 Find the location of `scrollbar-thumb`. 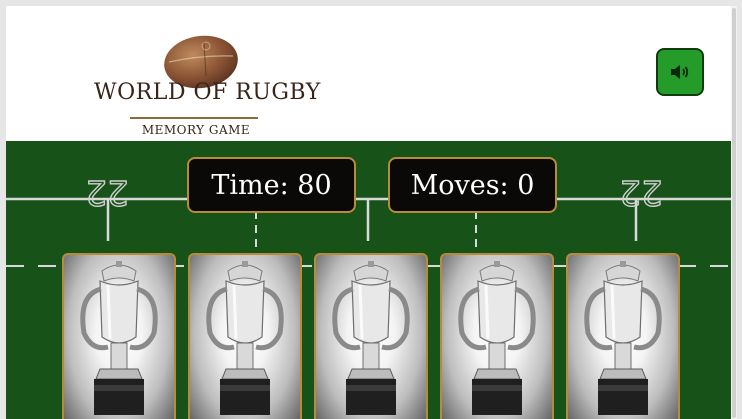

scrollbar-thumb is located at coordinates (734, 213).